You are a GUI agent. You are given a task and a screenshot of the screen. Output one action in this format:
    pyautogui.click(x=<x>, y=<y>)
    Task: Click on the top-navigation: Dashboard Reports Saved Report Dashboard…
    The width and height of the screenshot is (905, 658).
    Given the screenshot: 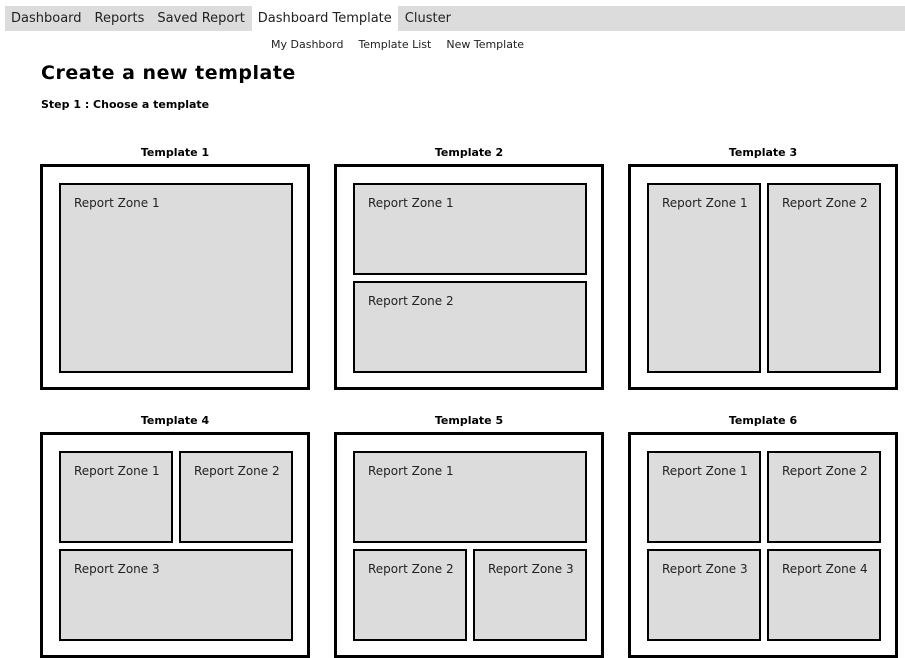 What is the action you would take?
    pyautogui.click(x=455, y=18)
    